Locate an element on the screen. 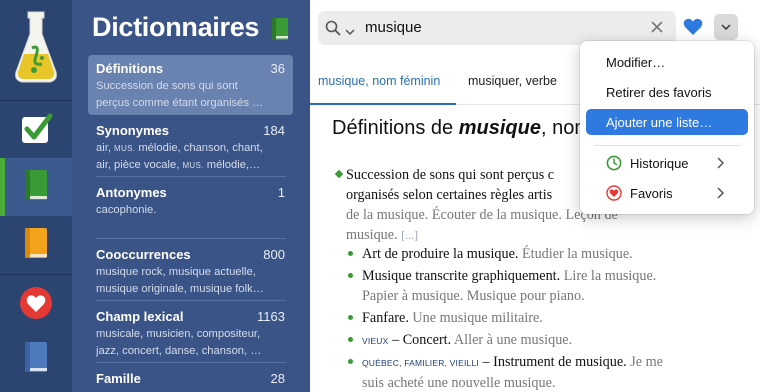 The width and height of the screenshot is (760, 392). search-bar: musique is located at coordinates (497, 28).